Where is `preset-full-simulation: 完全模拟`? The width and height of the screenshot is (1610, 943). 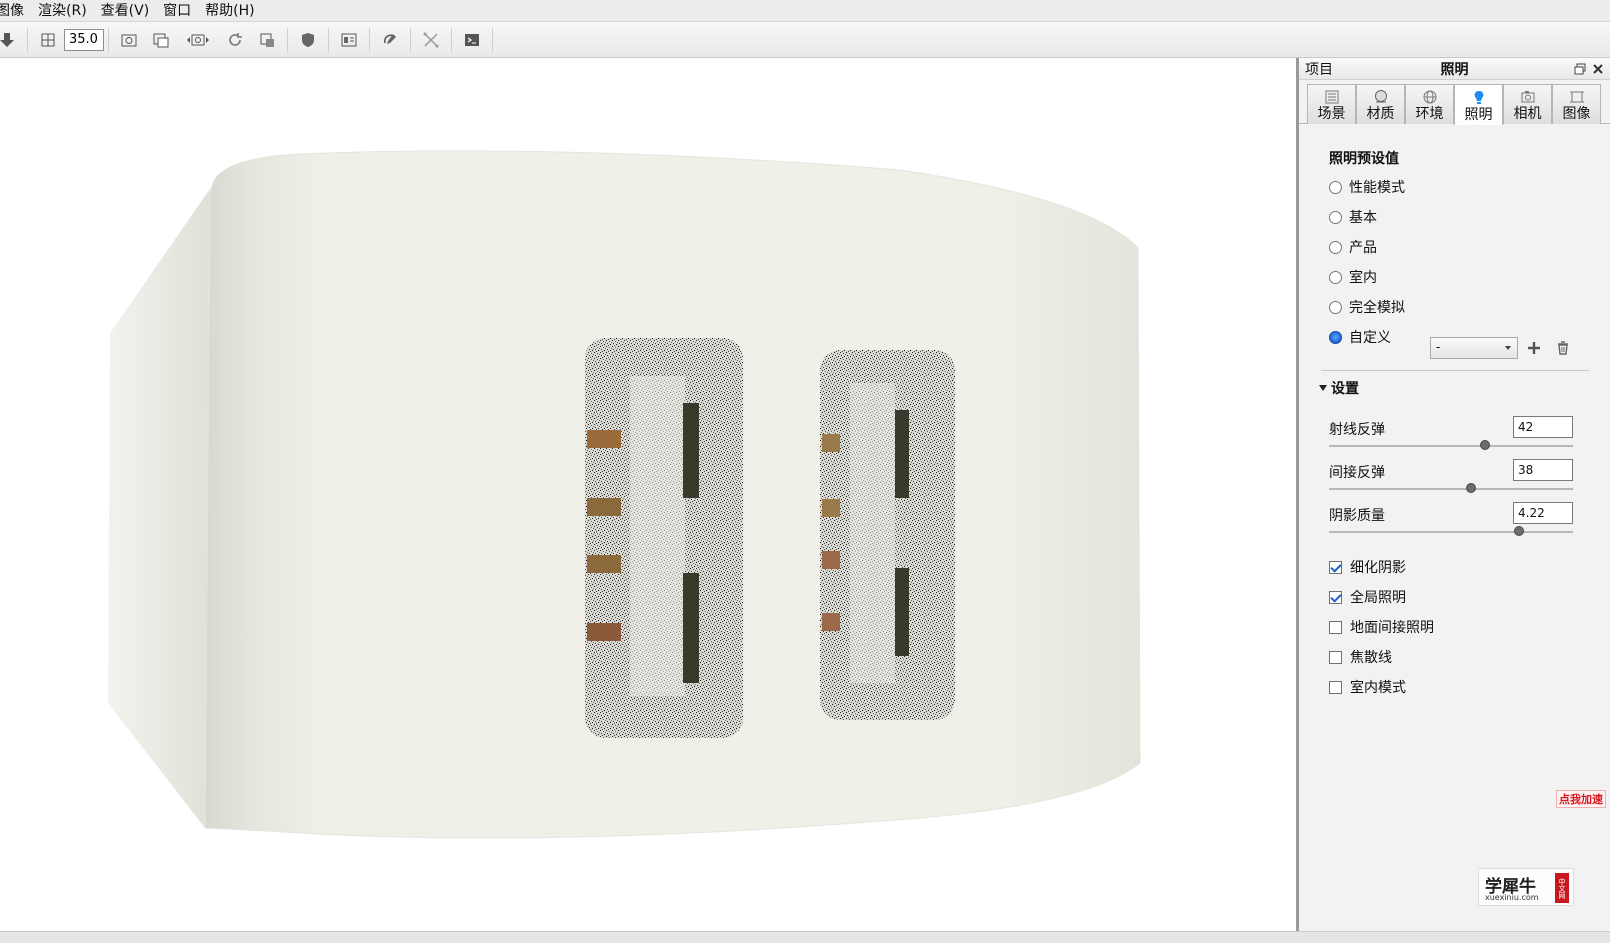
preset-full-simulation: 完全模拟 is located at coordinates (1459, 307).